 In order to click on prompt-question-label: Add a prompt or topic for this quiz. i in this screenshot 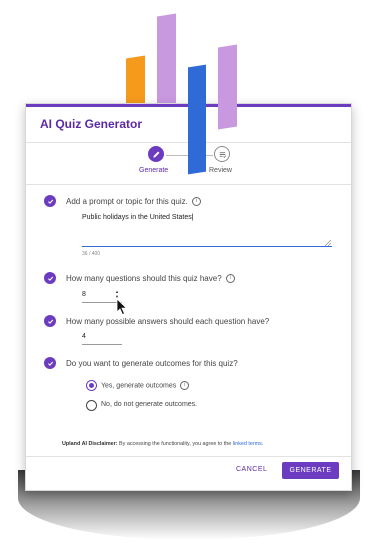, I will do `click(133, 202)`.